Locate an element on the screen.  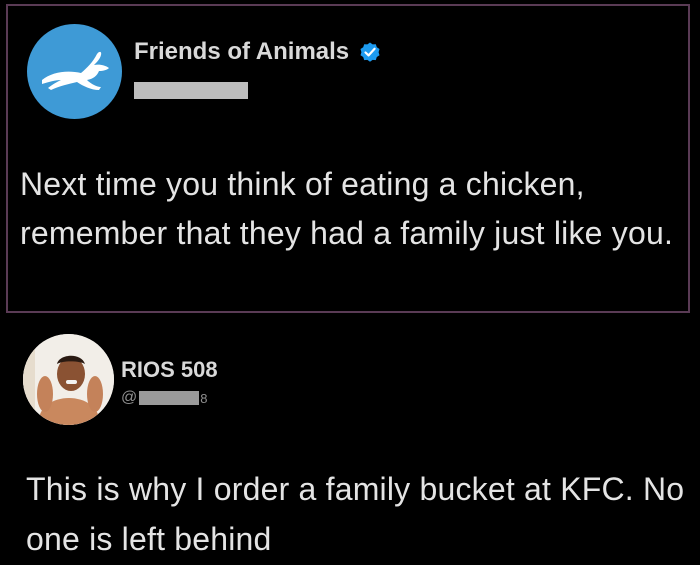
handle-prefix: @ is located at coordinates (129, 397).